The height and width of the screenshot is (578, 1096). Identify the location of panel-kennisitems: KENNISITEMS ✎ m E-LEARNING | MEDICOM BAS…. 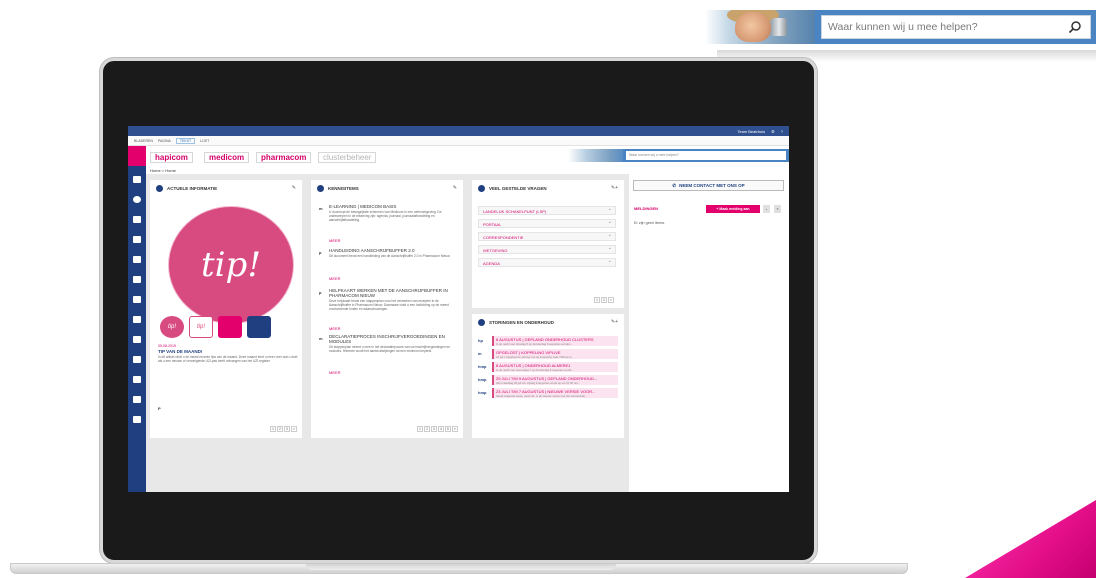
(387, 309).